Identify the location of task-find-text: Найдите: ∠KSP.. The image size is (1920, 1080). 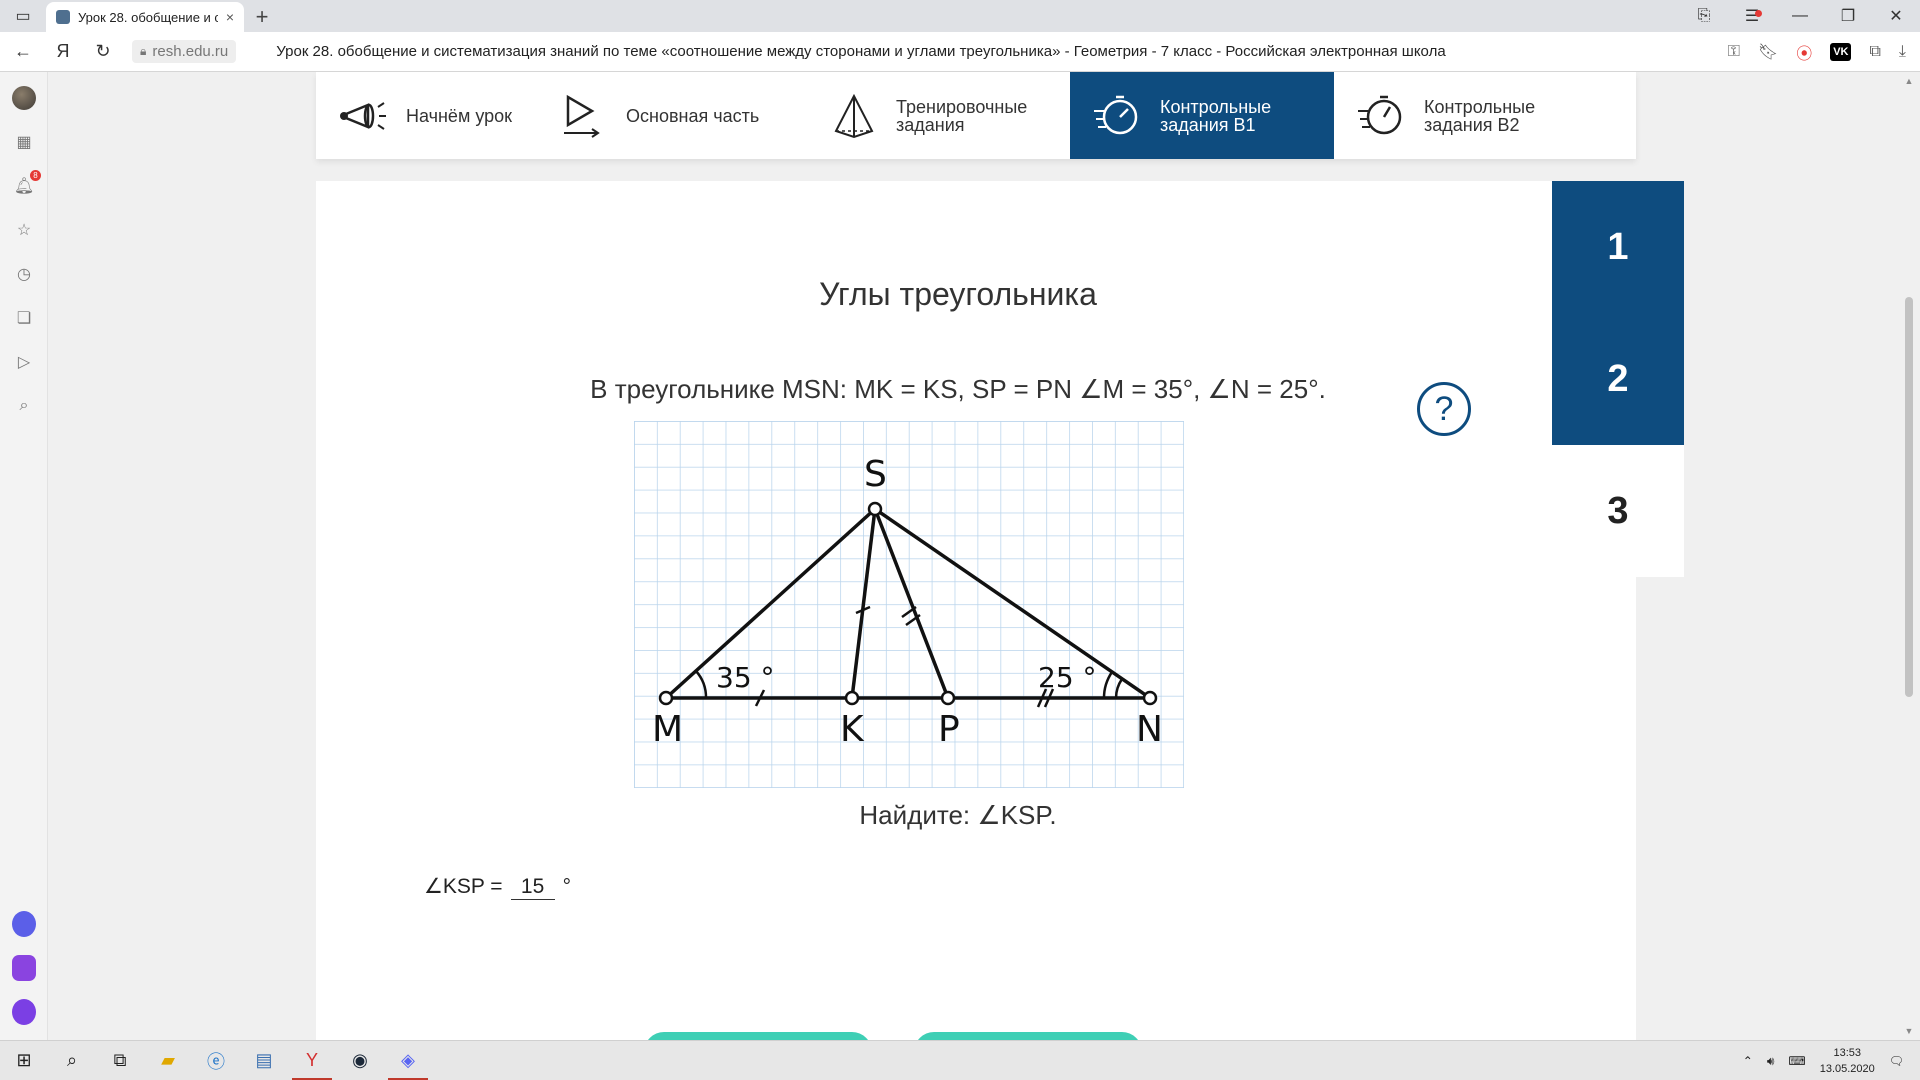
(958, 815).